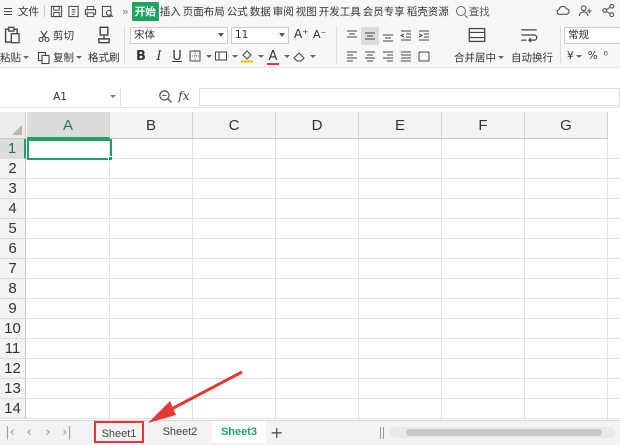 Image resolution: width=620 pixels, height=445 pixels. I want to click on row-header-12: 12, so click(13, 369).